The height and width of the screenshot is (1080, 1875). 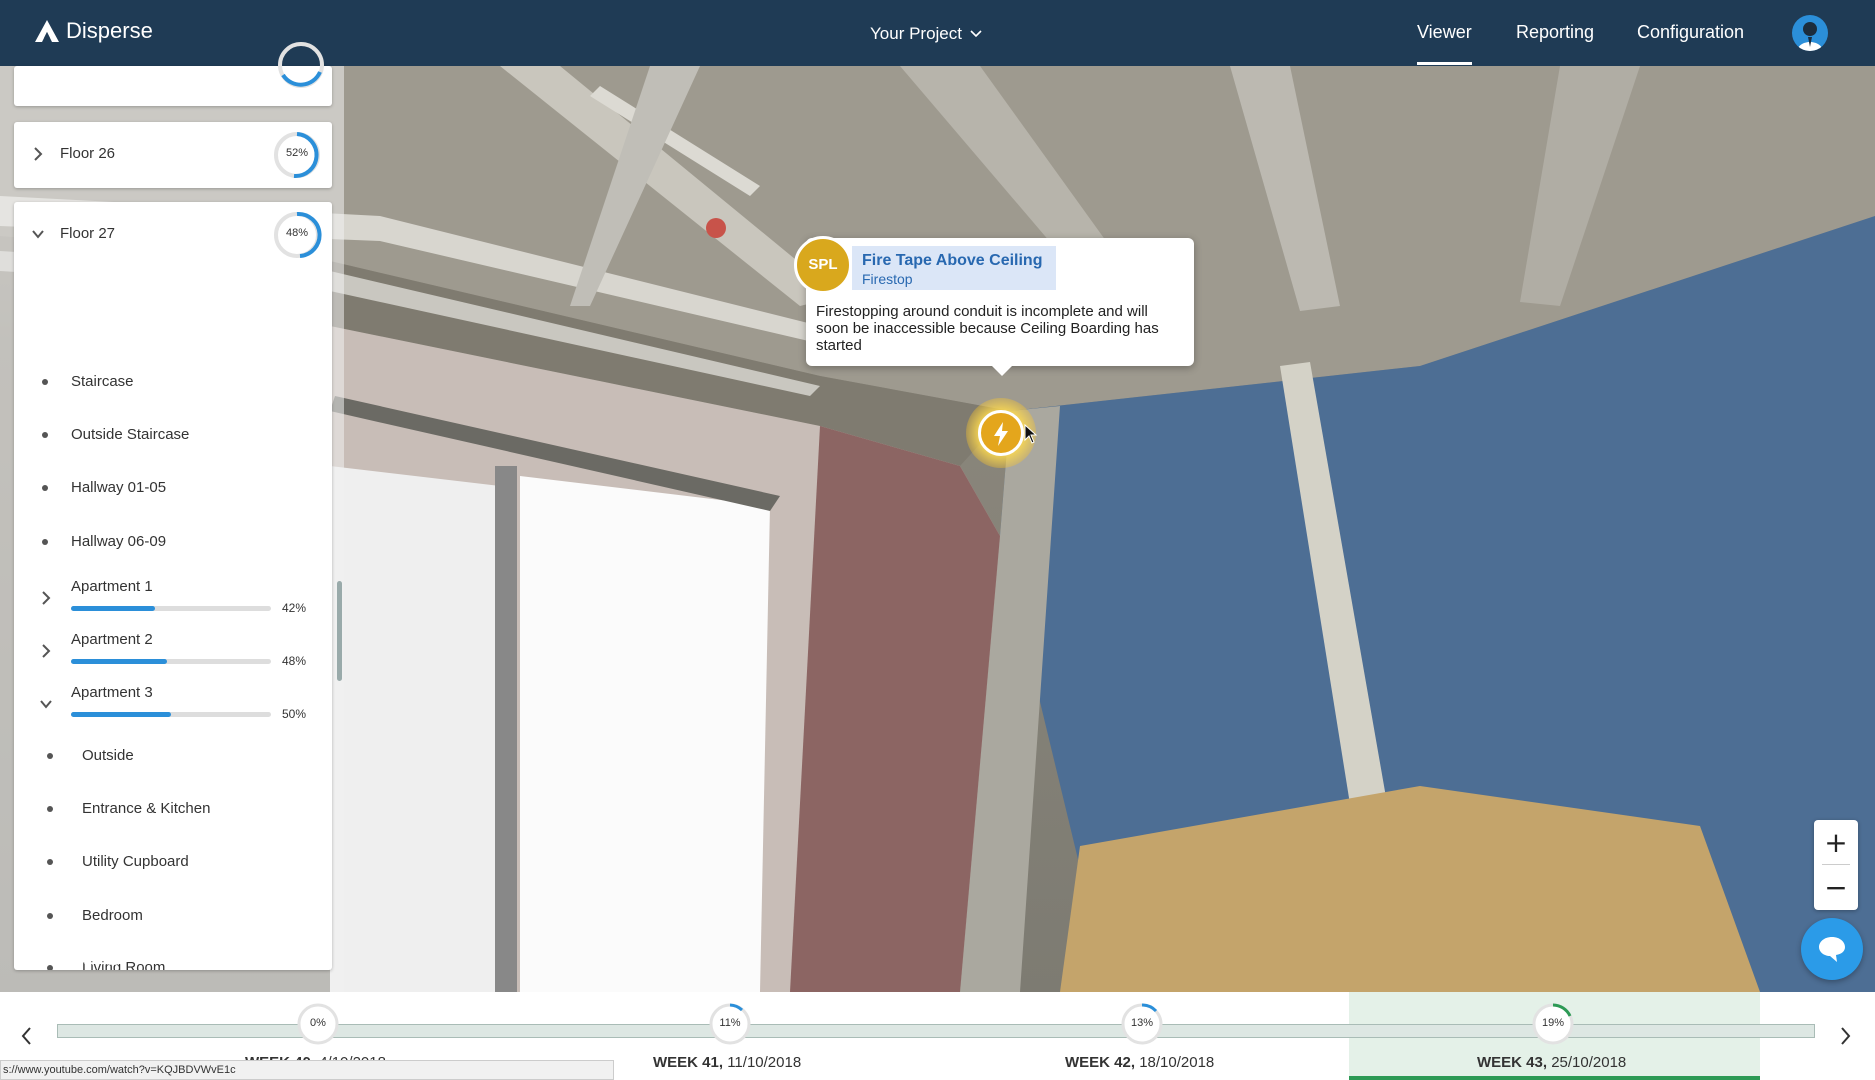 What do you see at coordinates (173, 650) in the screenshot?
I see `apartment-2-item: Apartment 2 48%` at bounding box center [173, 650].